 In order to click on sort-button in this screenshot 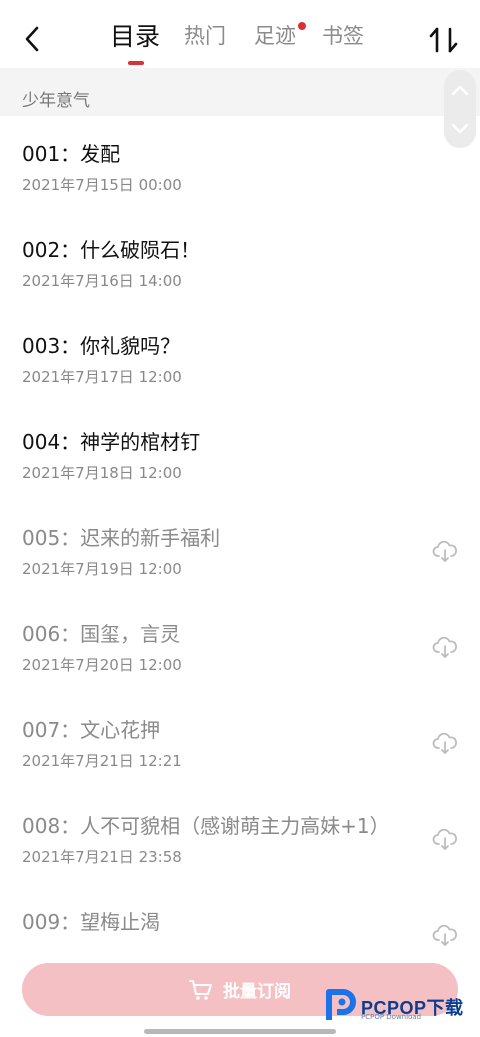, I will do `click(444, 40)`.